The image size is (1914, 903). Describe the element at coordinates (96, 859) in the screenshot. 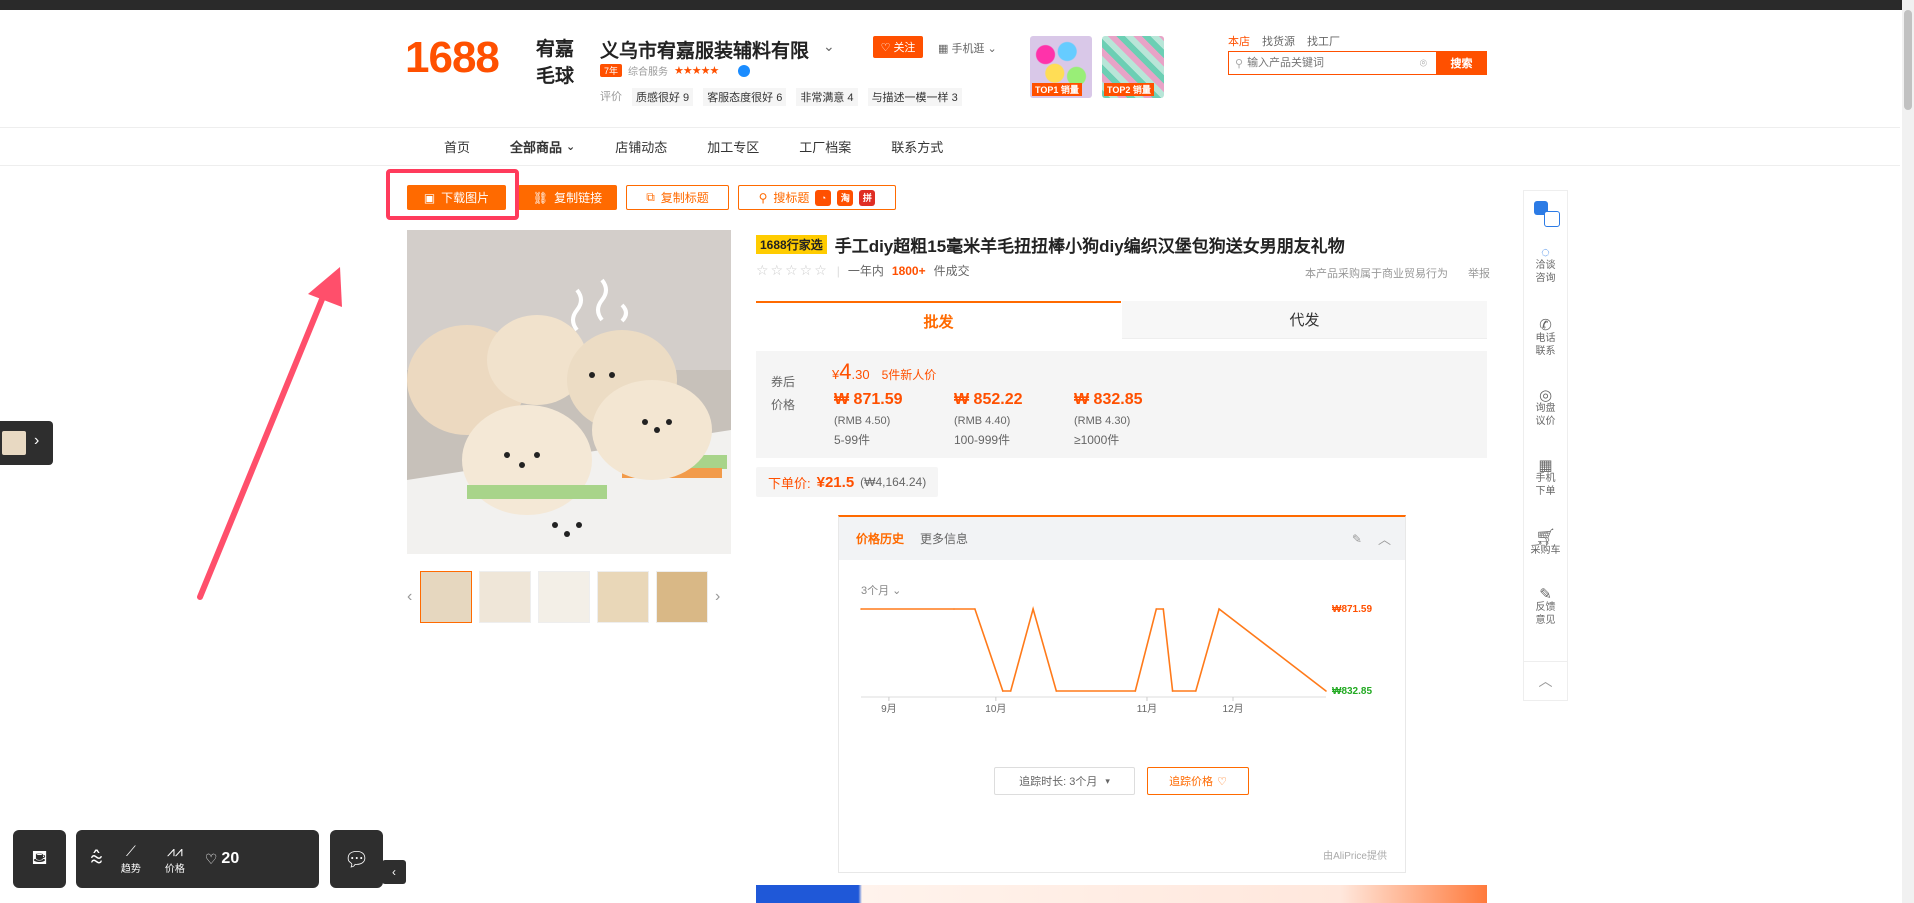

I see `layers-icon: ⩯` at that location.